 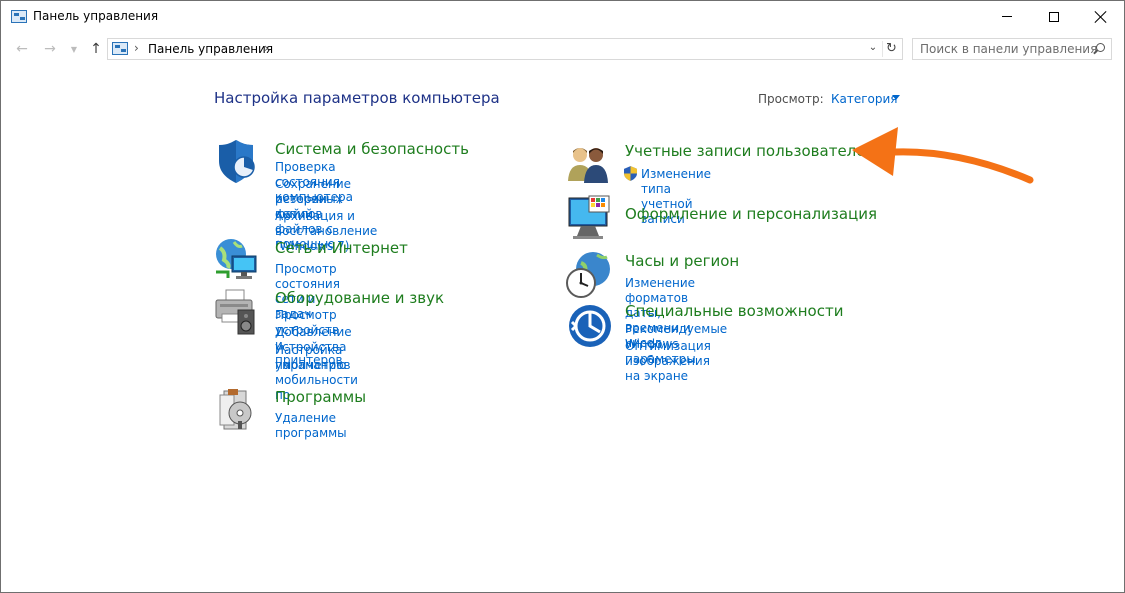 I want to click on close-icon, so click(x=1101, y=17).